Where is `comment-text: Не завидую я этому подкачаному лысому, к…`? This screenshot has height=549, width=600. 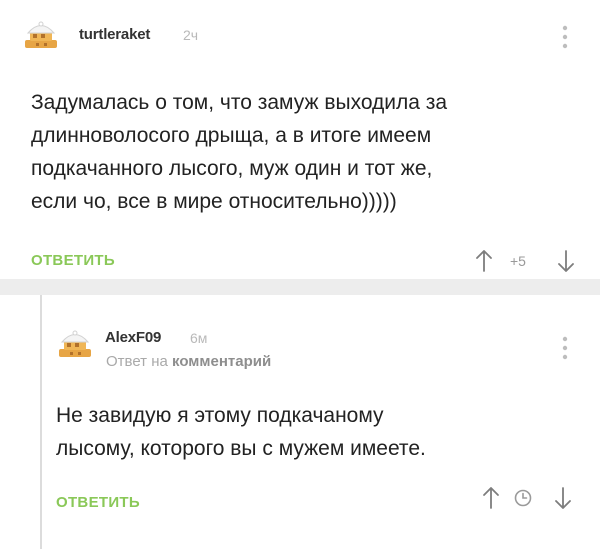
comment-text: Не завидую я этому подкачаному лысому, к… is located at coordinates (241, 432).